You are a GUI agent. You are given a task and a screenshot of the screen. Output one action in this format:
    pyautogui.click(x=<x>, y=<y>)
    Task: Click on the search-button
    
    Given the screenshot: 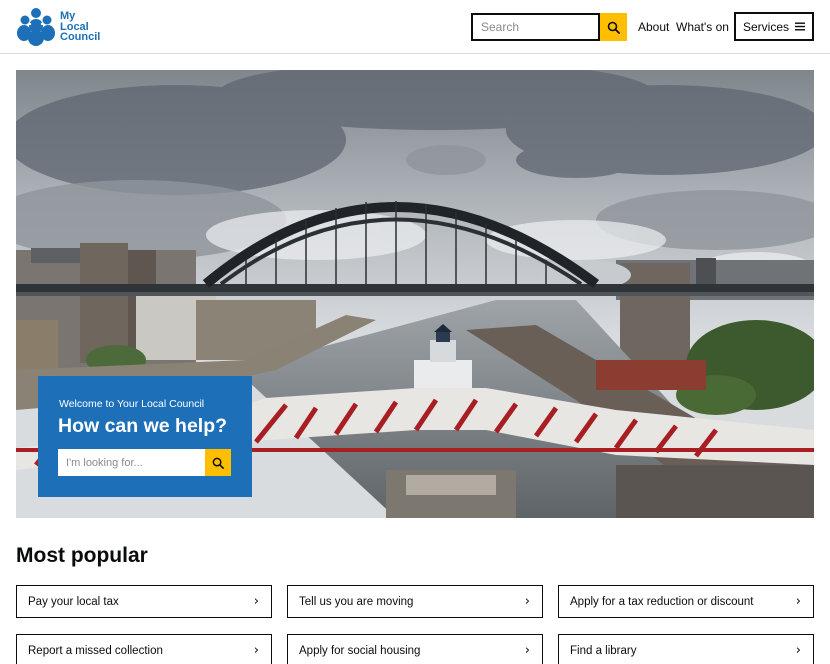 What is the action you would take?
    pyautogui.click(x=613, y=27)
    